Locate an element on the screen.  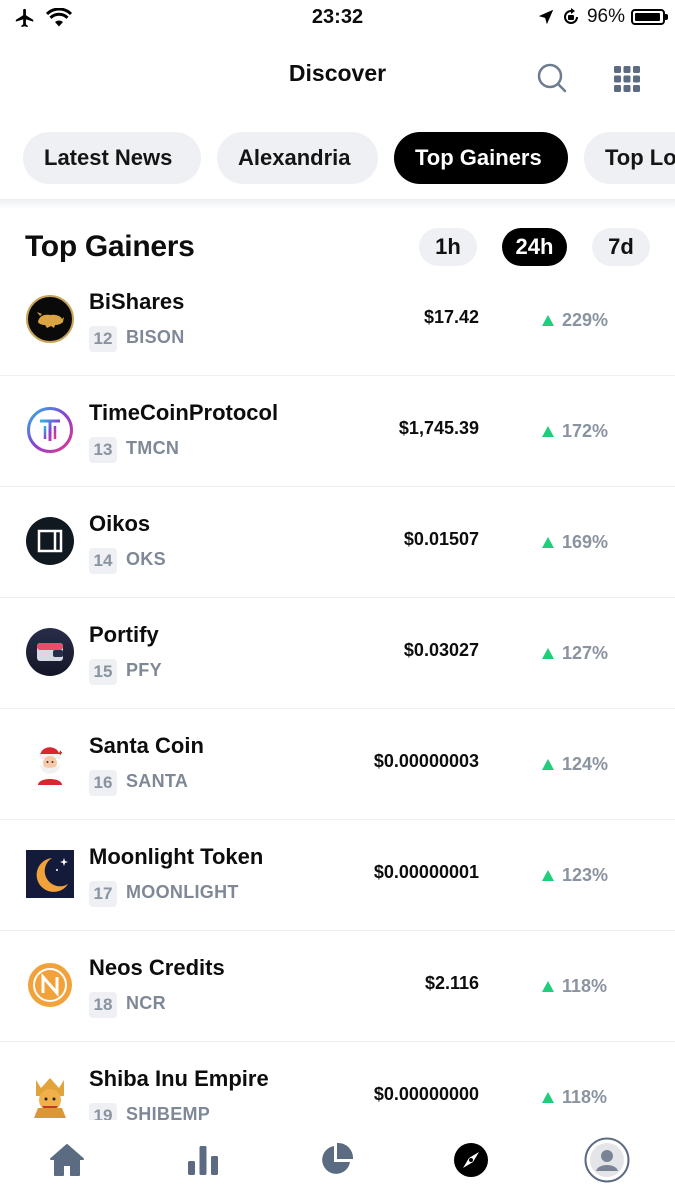
santa-icon is located at coordinates (52, 766).